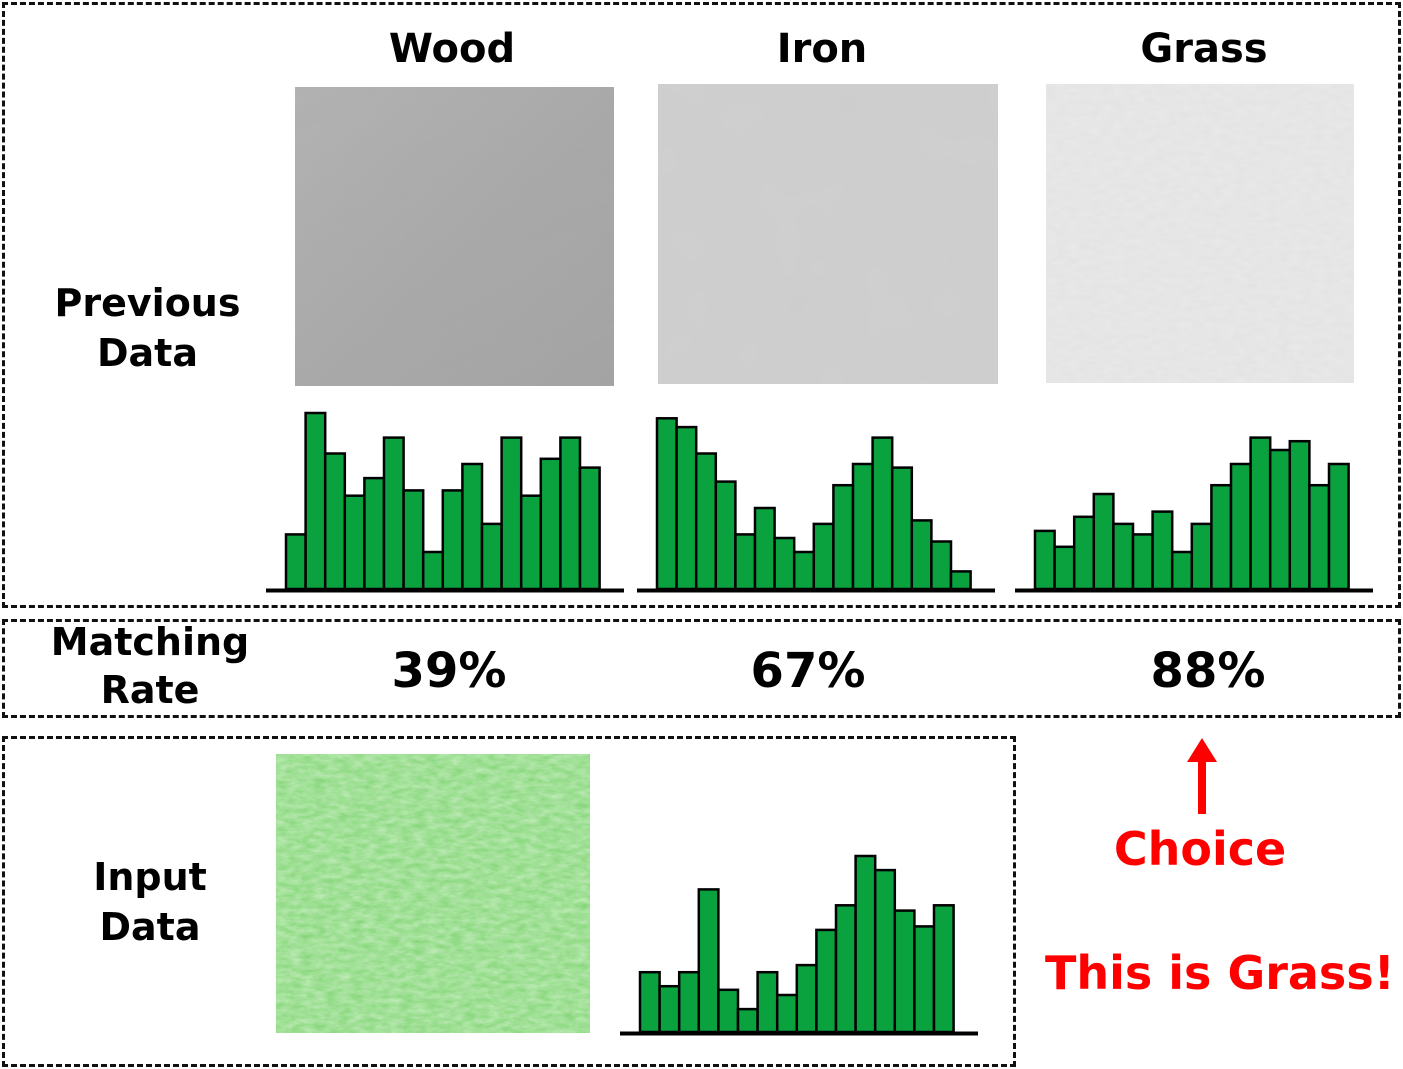 This screenshot has height=1069, width=1403. What do you see at coordinates (150, 642) in the screenshot?
I see `matching-rate-label-line1: Matching` at bounding box center [150, 642].